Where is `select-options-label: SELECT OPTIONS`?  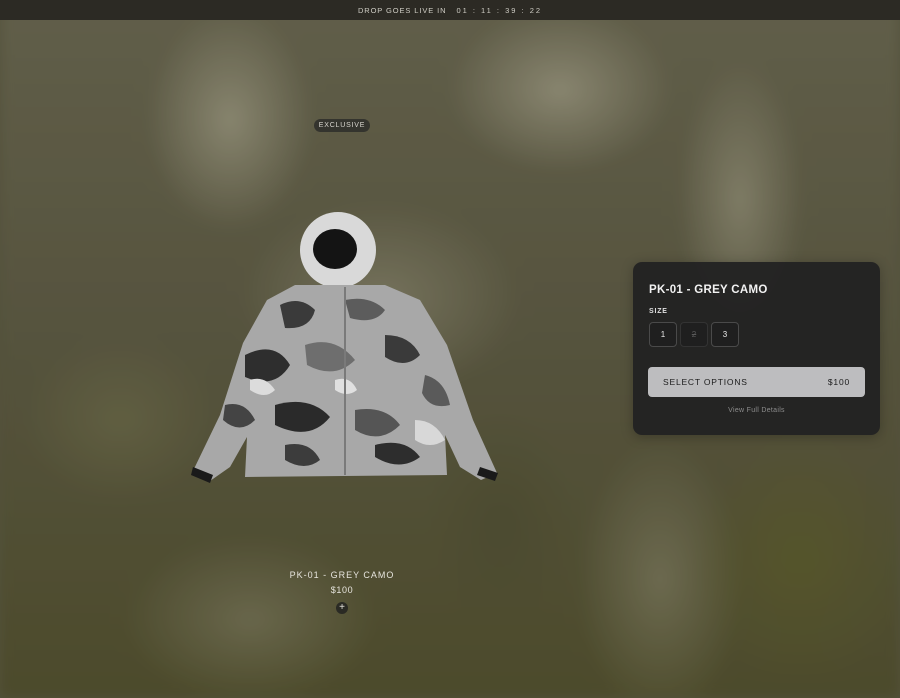
select-options-label: SELECT OPTIONS is located at coordinates (705, 382).